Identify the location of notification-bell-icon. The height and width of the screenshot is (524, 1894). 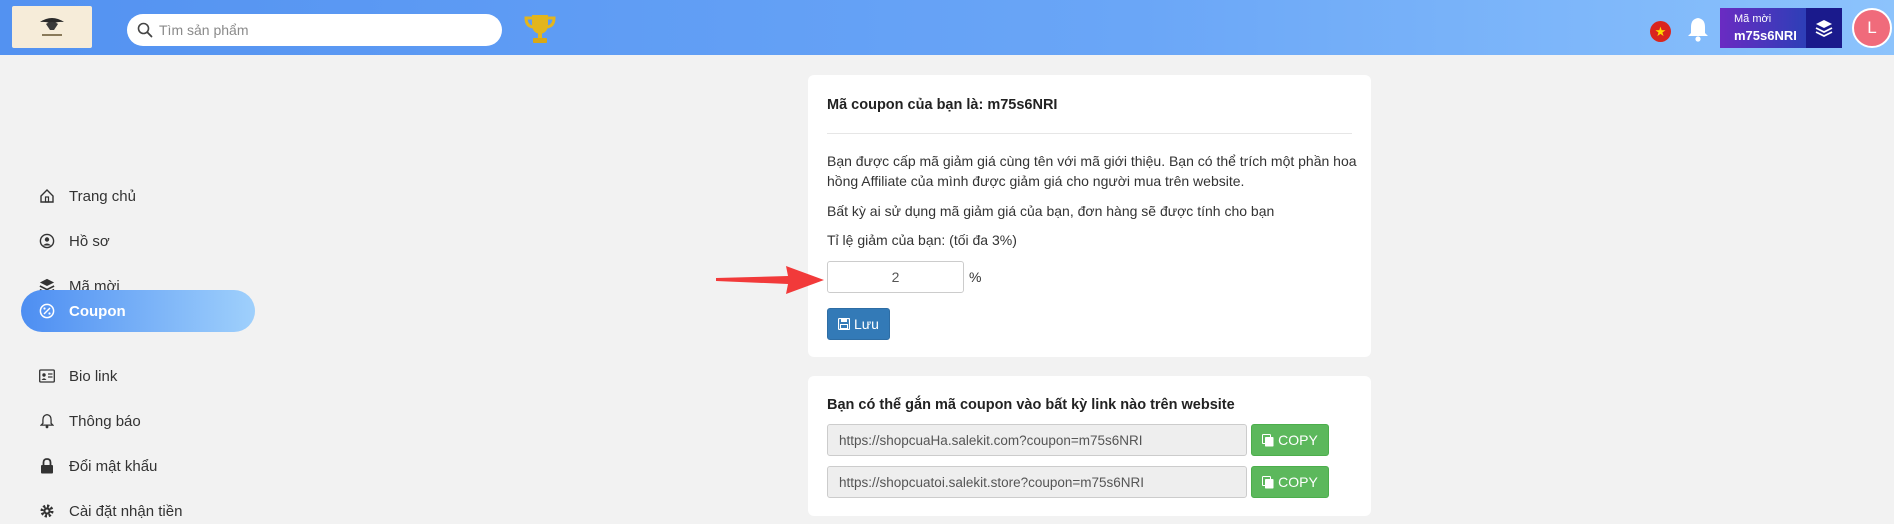
(1698, 29).